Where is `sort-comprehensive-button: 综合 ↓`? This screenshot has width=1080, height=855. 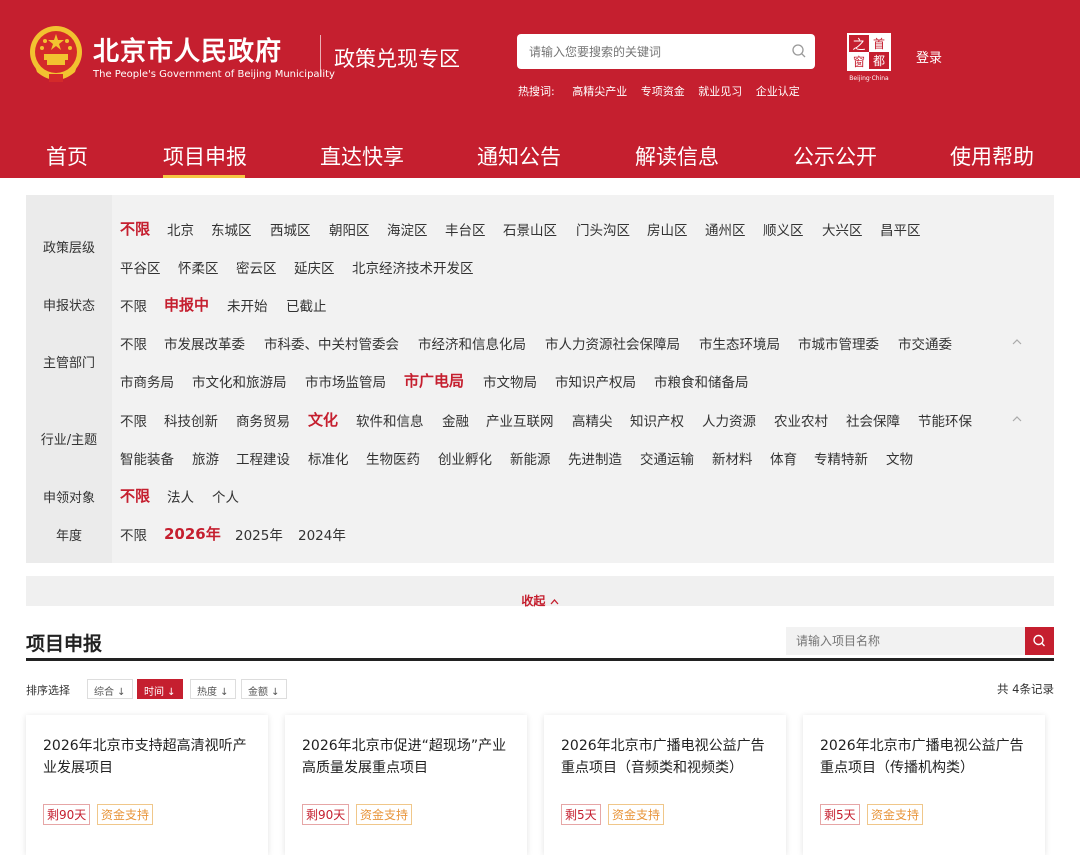 sort-comprehensive-button: 综合 ↓ is located at coordinates (110, 689).